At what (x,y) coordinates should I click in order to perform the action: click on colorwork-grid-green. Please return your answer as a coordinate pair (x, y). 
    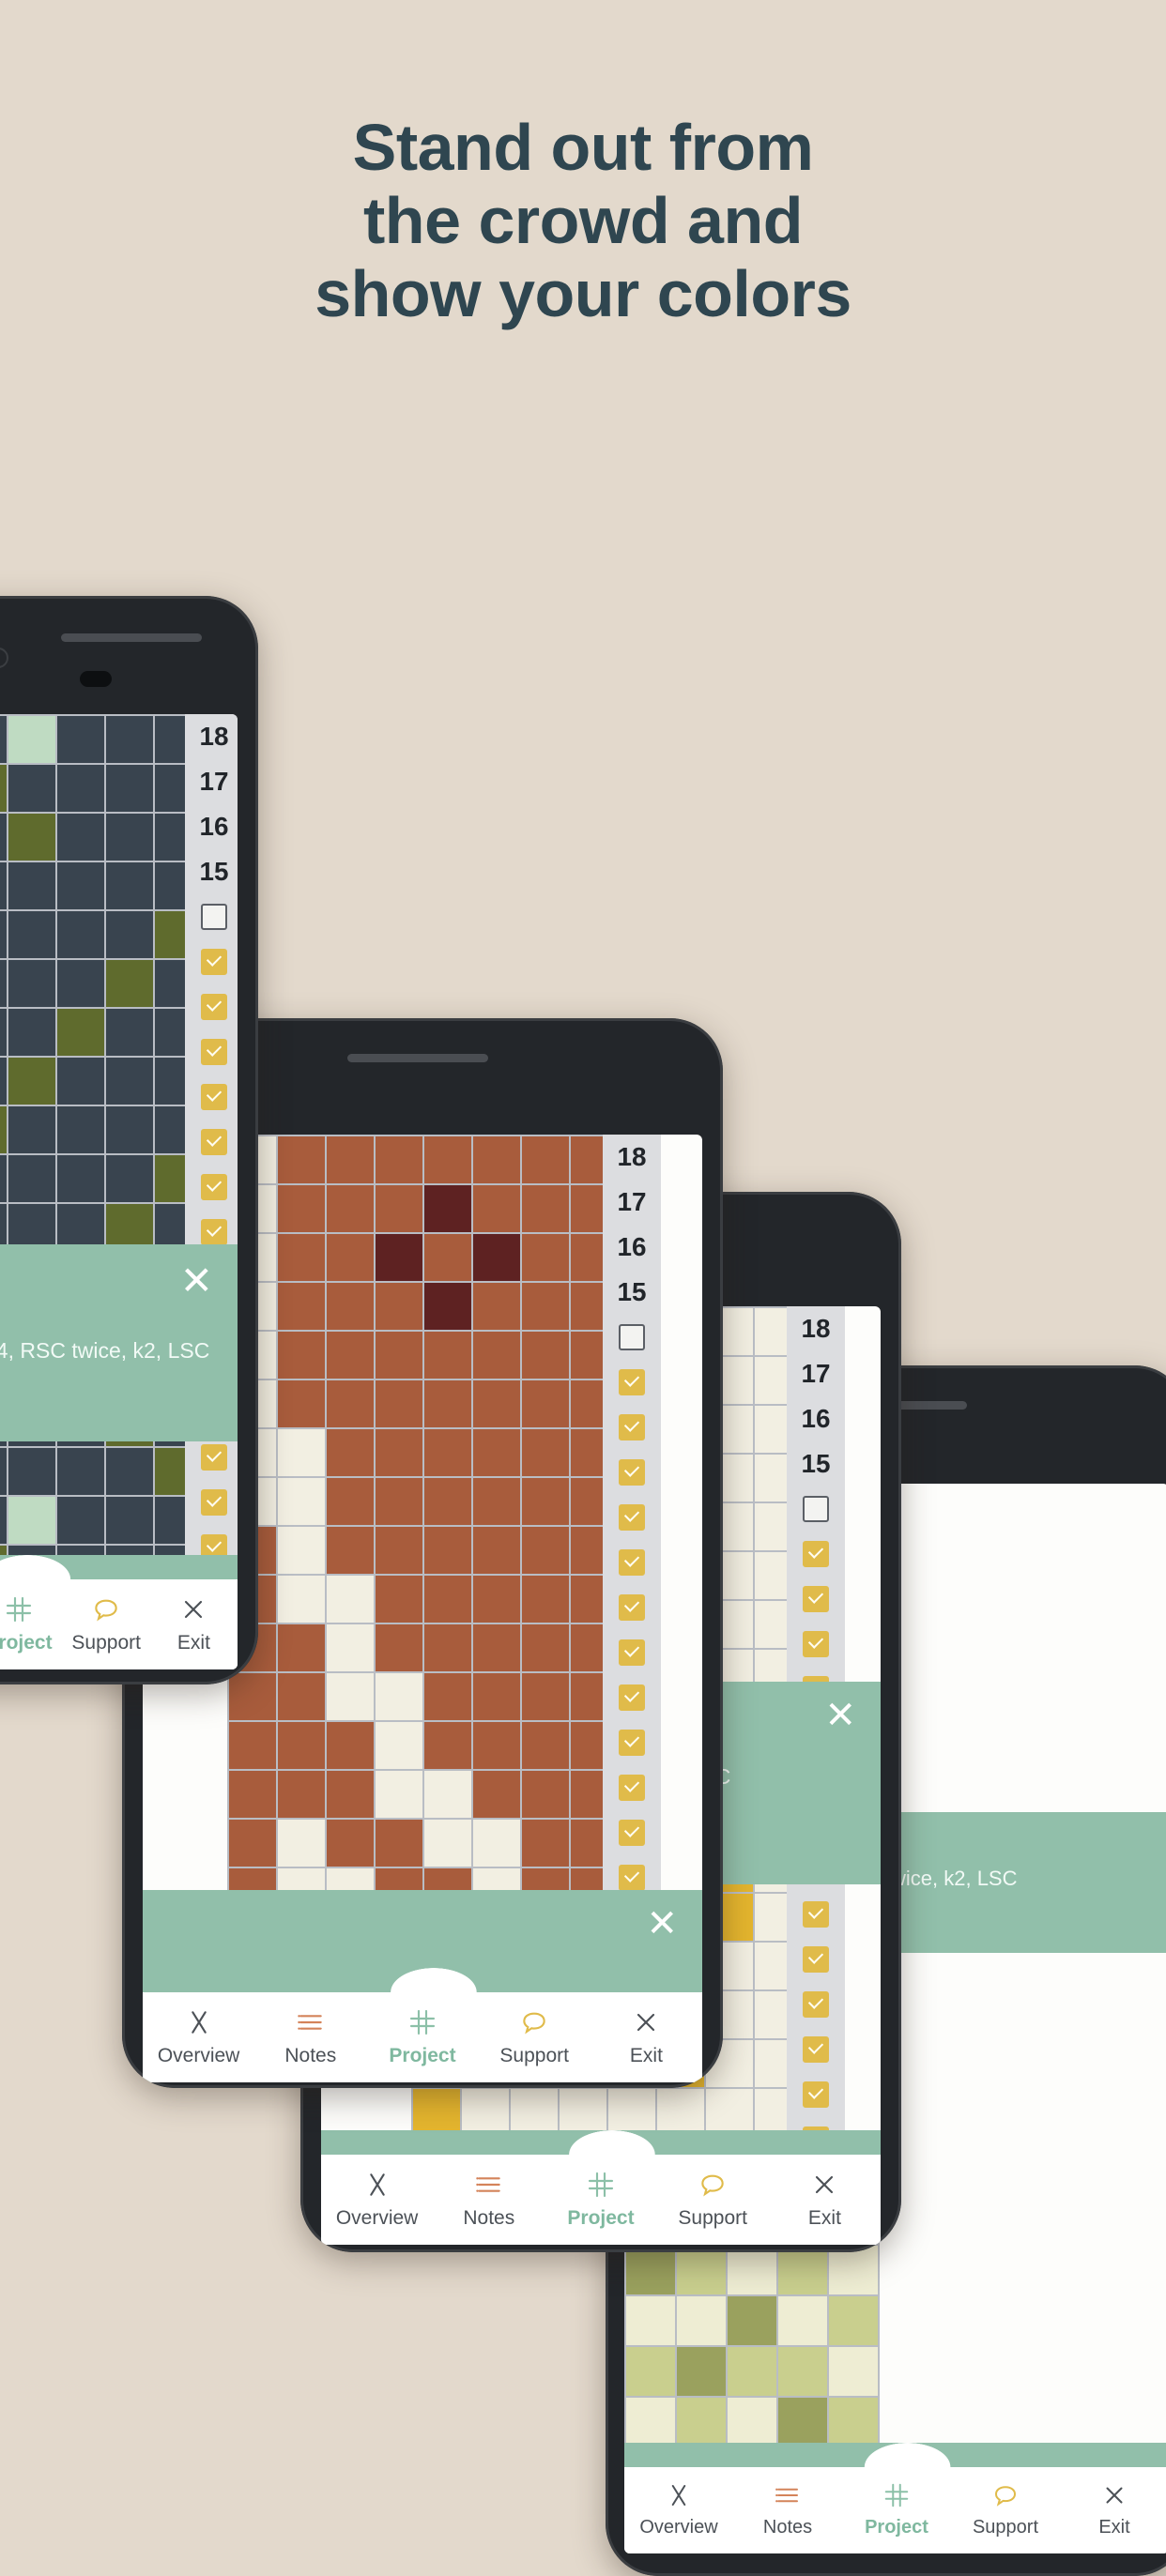
    Looking at the image, I should click on (102, 1191).